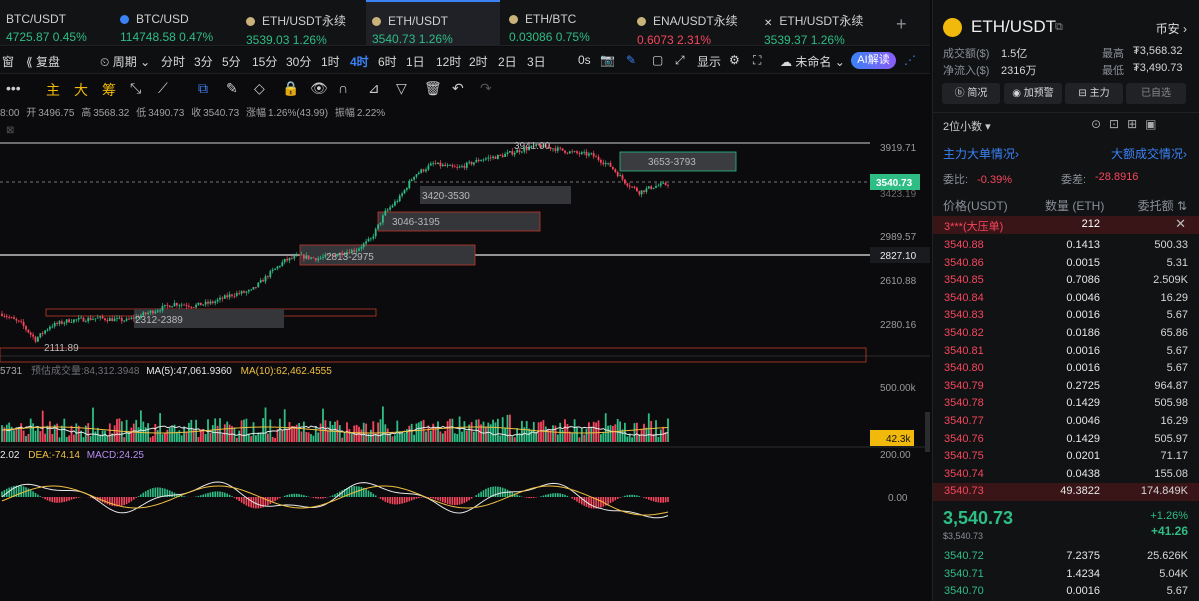 This screenshot has width=1199, height=601. Describe the element at coordinates (1180, 224) in the screenshot. I see `close-icon: ✕` at that location.